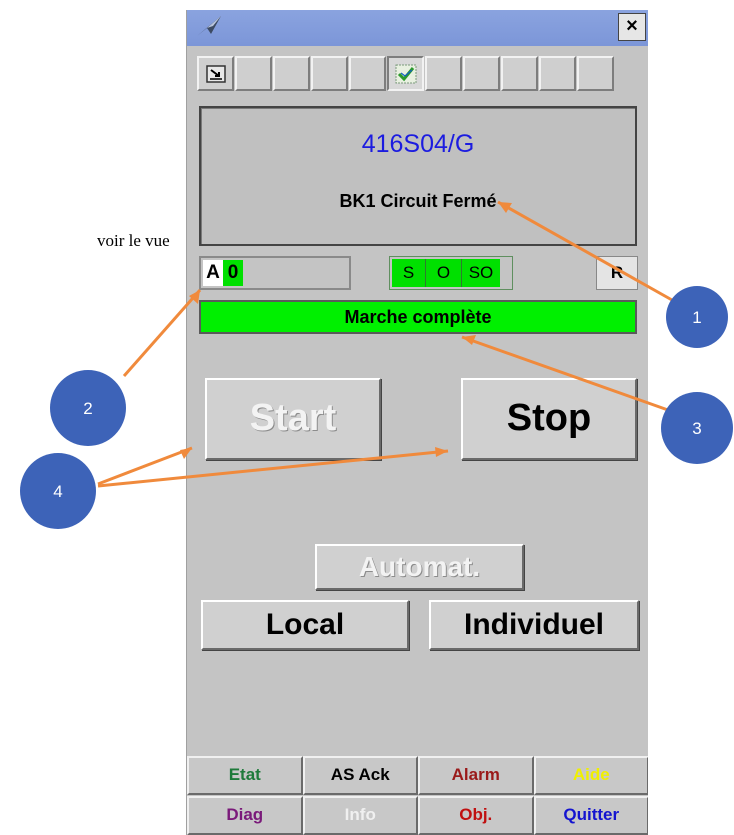 This screenshot has height=835, width=734. Describe the element at coordinates (419, 567) in the screenshot. I see `automat-button: Automat.` at that location.